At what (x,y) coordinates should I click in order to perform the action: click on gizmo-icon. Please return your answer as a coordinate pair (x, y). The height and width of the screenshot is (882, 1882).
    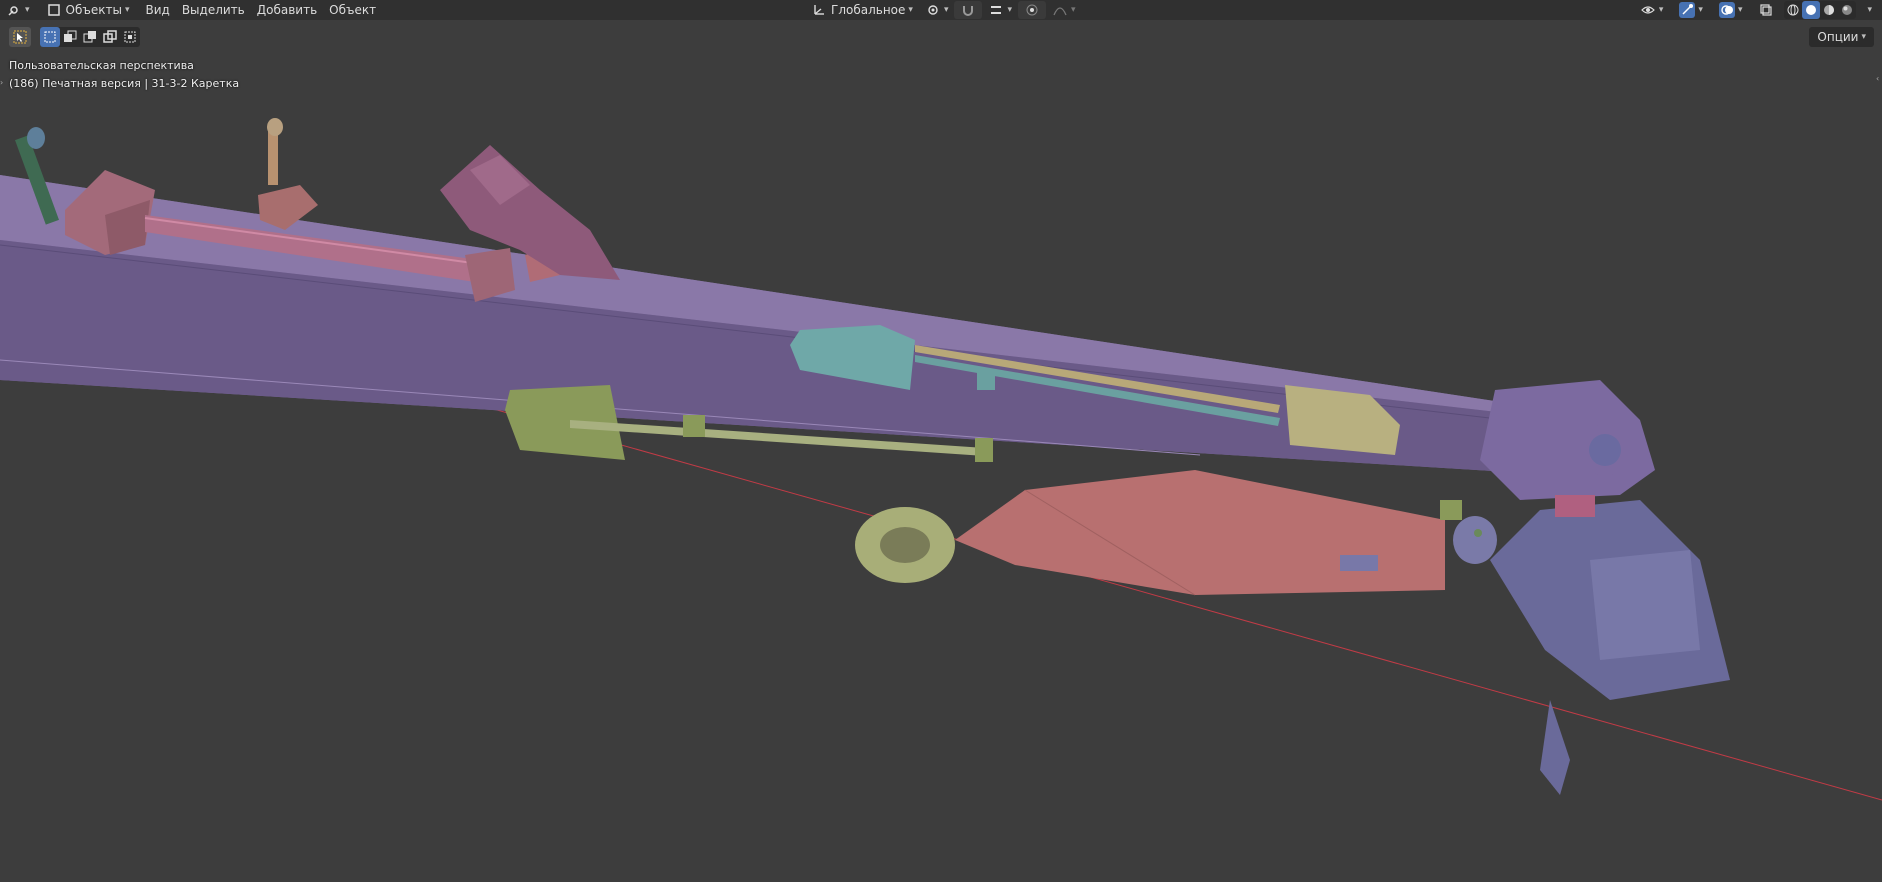
    Looking at the image, I should click on (1687, 10).